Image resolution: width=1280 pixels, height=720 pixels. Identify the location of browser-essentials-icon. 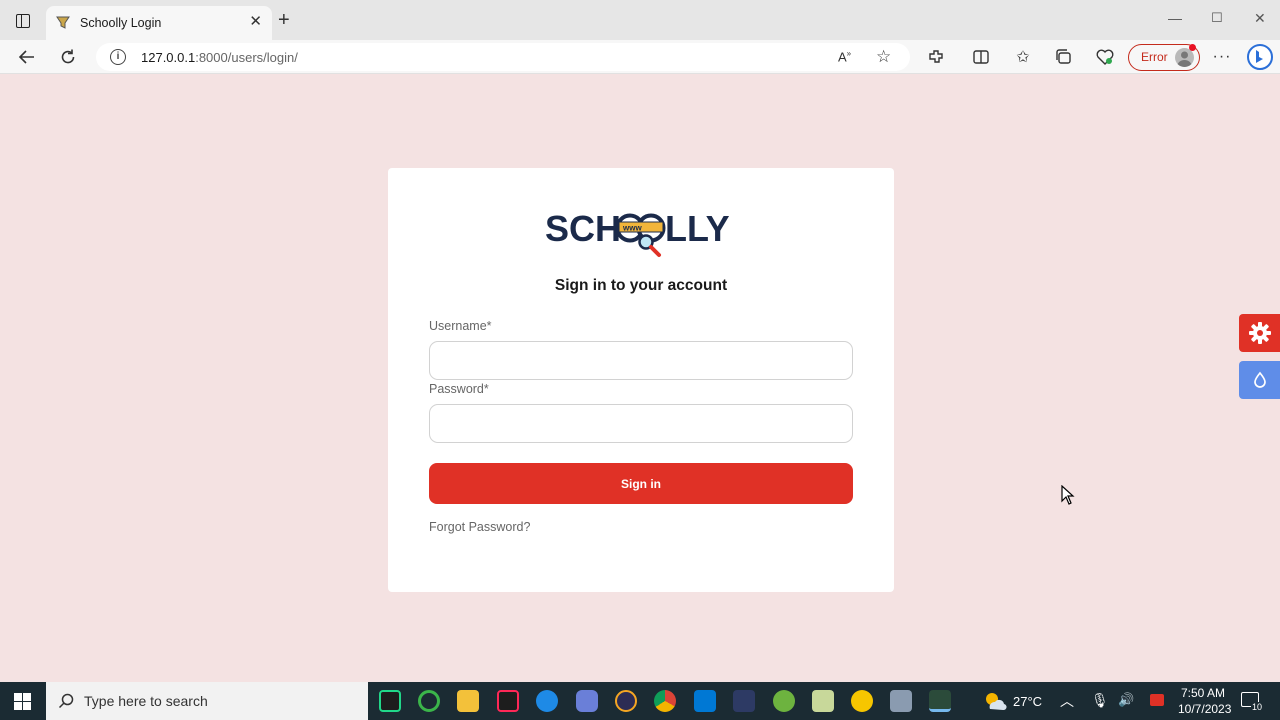
(1105, 57).